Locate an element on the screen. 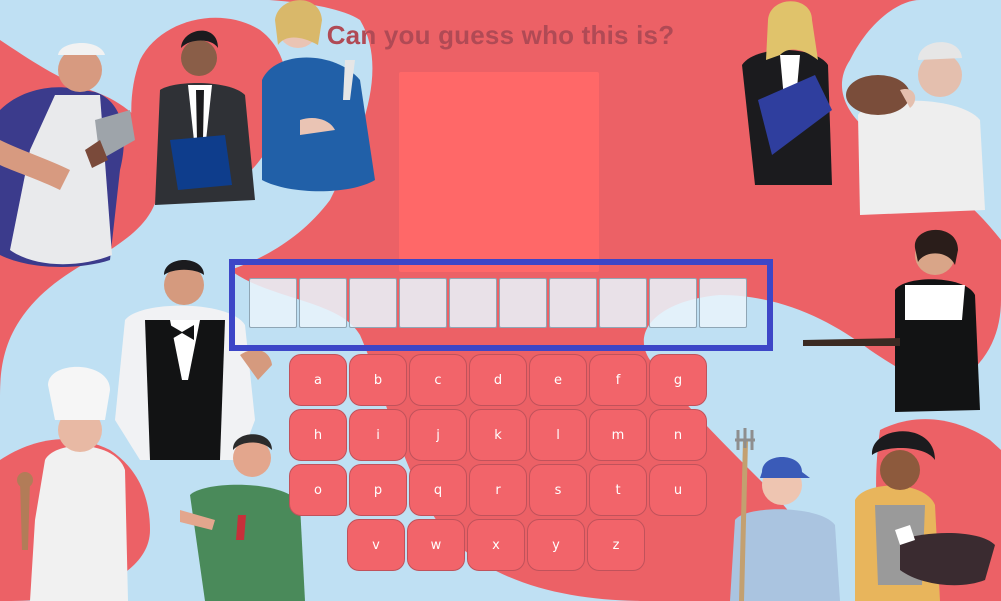 The height and width of the screenshot is (601, 1001). key-k: k is located at coordinates (498, 435).